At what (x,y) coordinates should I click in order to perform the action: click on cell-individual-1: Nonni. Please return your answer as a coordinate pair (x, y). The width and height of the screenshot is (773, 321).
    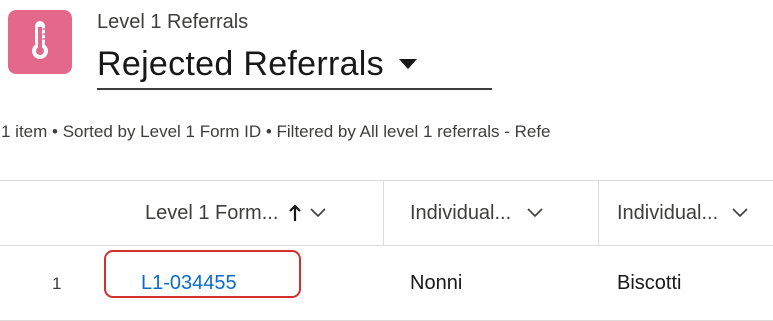
    Looking at the image, I should click on (436, 283).